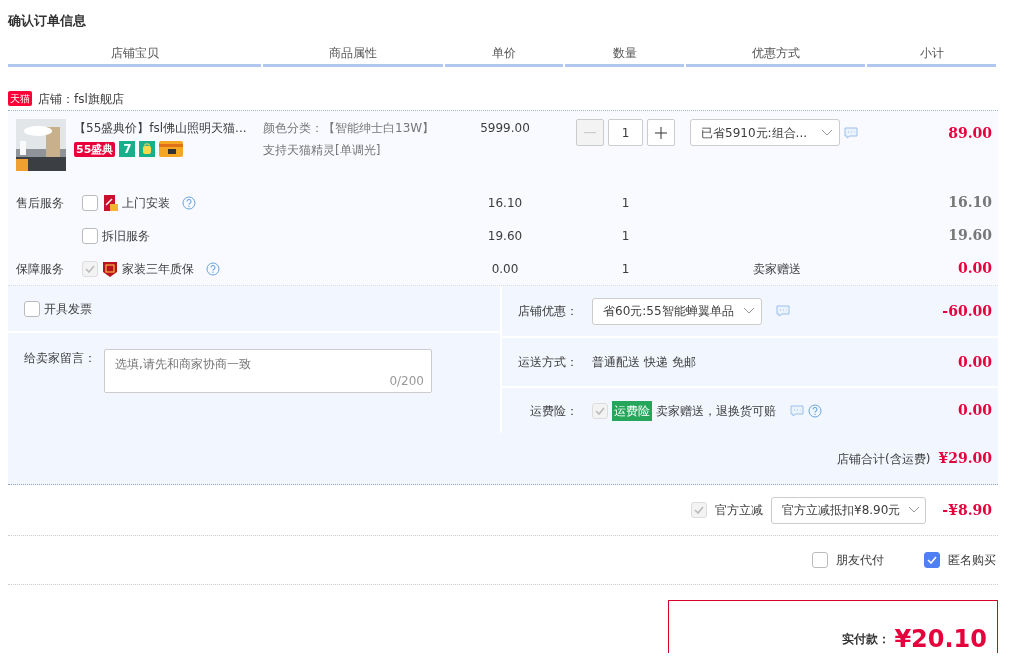  Describe the element at coordinates (505, 236) in the screenshot. I see `unit-price: 19.60` at that location.